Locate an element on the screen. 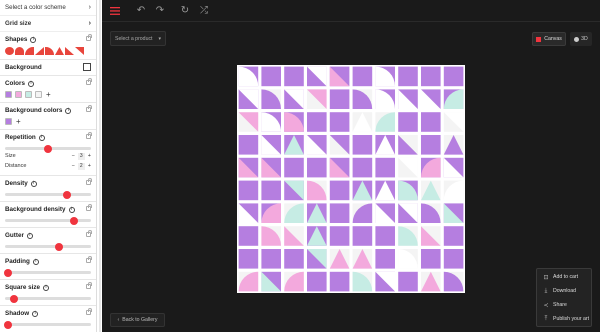 The image size is (600, 332). redo-icon: ↷ is located at coordinates (160, 11).